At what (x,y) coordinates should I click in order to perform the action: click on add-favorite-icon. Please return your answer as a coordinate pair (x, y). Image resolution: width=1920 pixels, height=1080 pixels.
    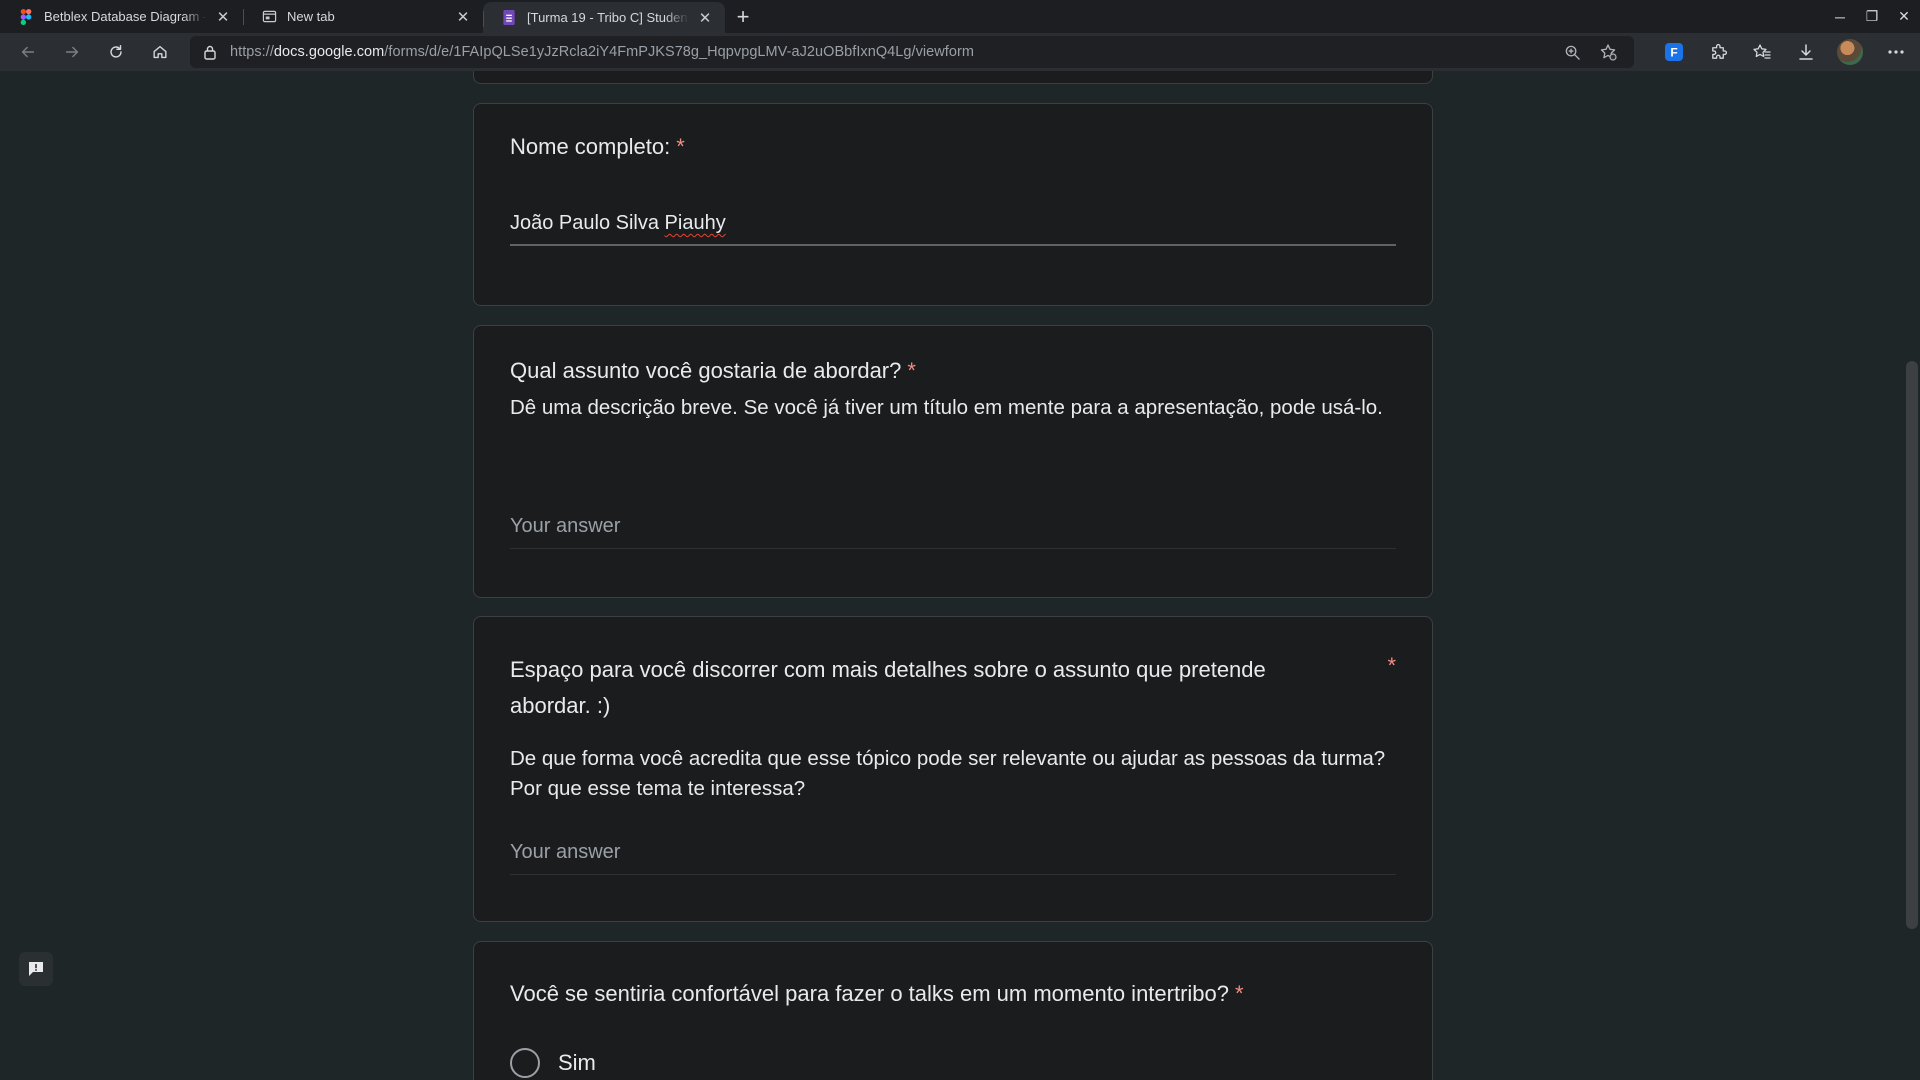
    Looking at the image, I should click on (1608, 52).